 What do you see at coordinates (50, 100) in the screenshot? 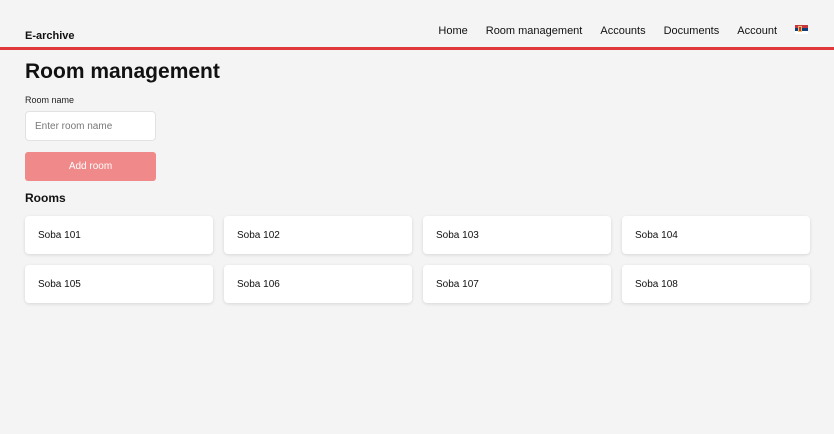
I see `room-name-label: Room name` at bounding box center [50, 100].